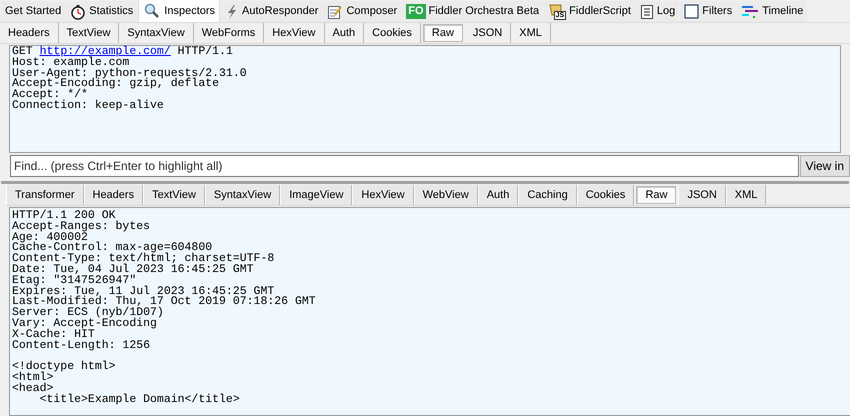  Describe the element at coordinates (33, 11) in the screenshot. I see `main-tab: Get Started` at that location.